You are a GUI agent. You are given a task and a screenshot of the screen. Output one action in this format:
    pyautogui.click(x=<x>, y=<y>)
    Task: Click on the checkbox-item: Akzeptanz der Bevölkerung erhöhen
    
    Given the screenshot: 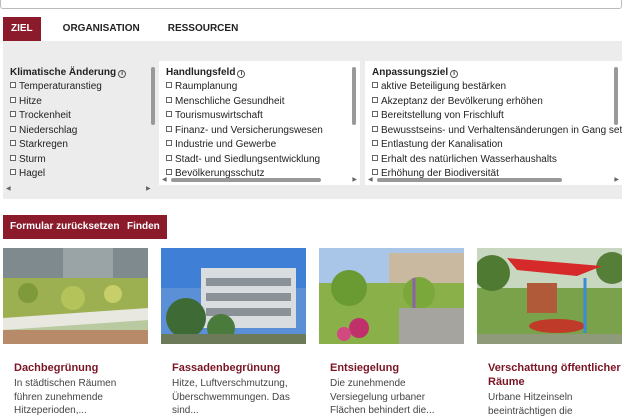 What is the action you would take?
    pyautogui.click(x=497, y=102)
    